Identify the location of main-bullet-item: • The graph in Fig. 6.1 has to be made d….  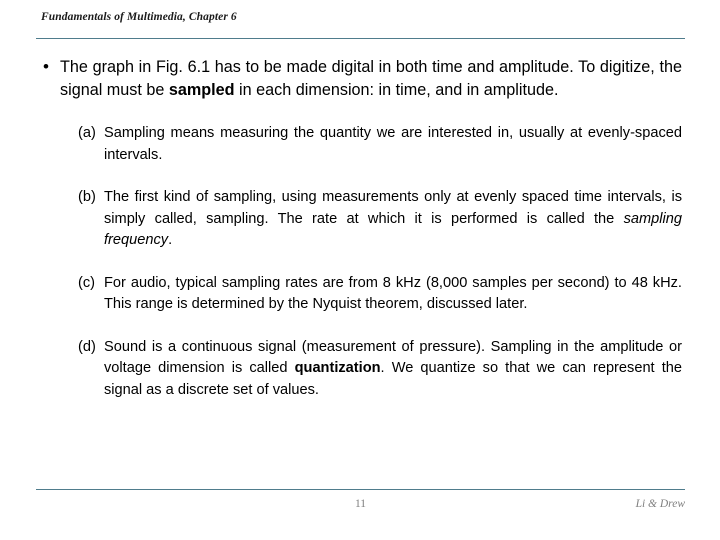
(359, 78).